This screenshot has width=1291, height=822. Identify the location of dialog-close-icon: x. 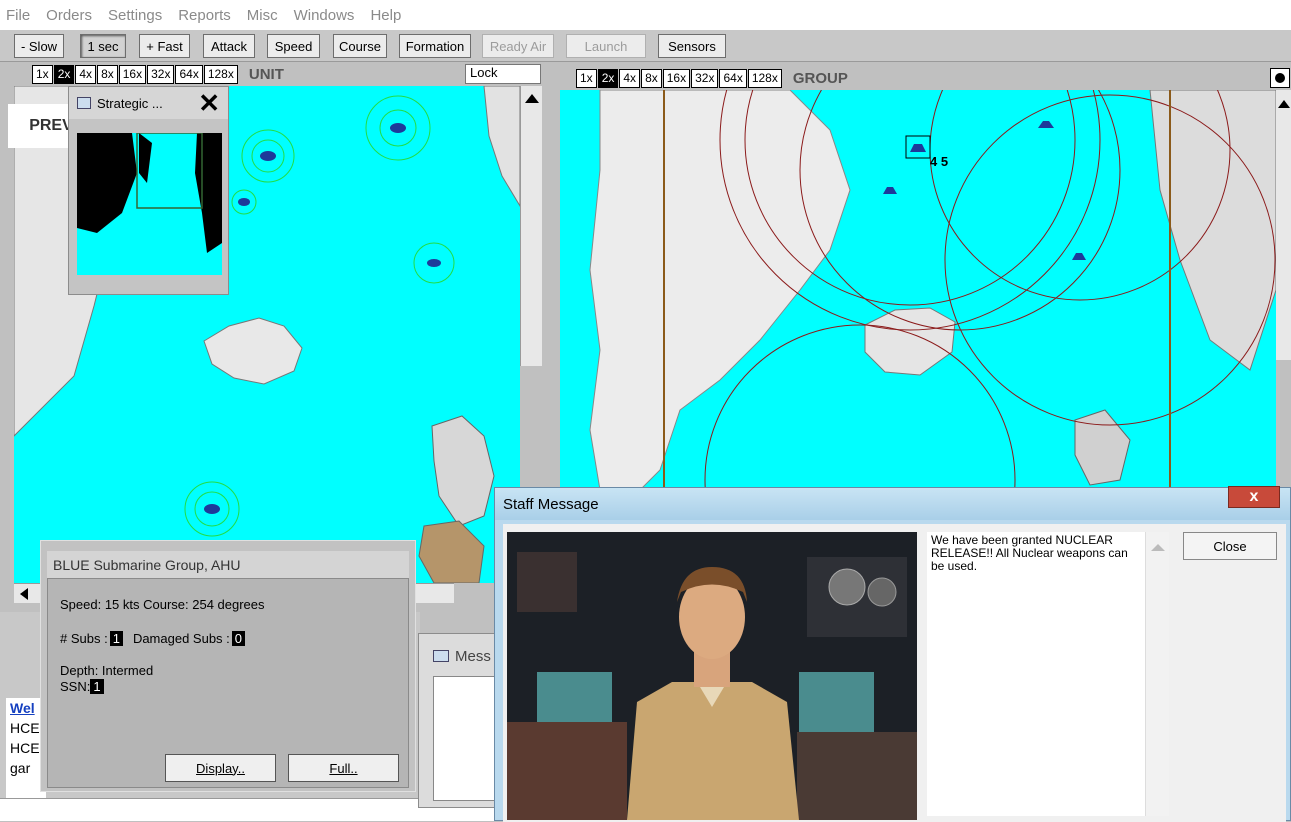
(1254, 497).